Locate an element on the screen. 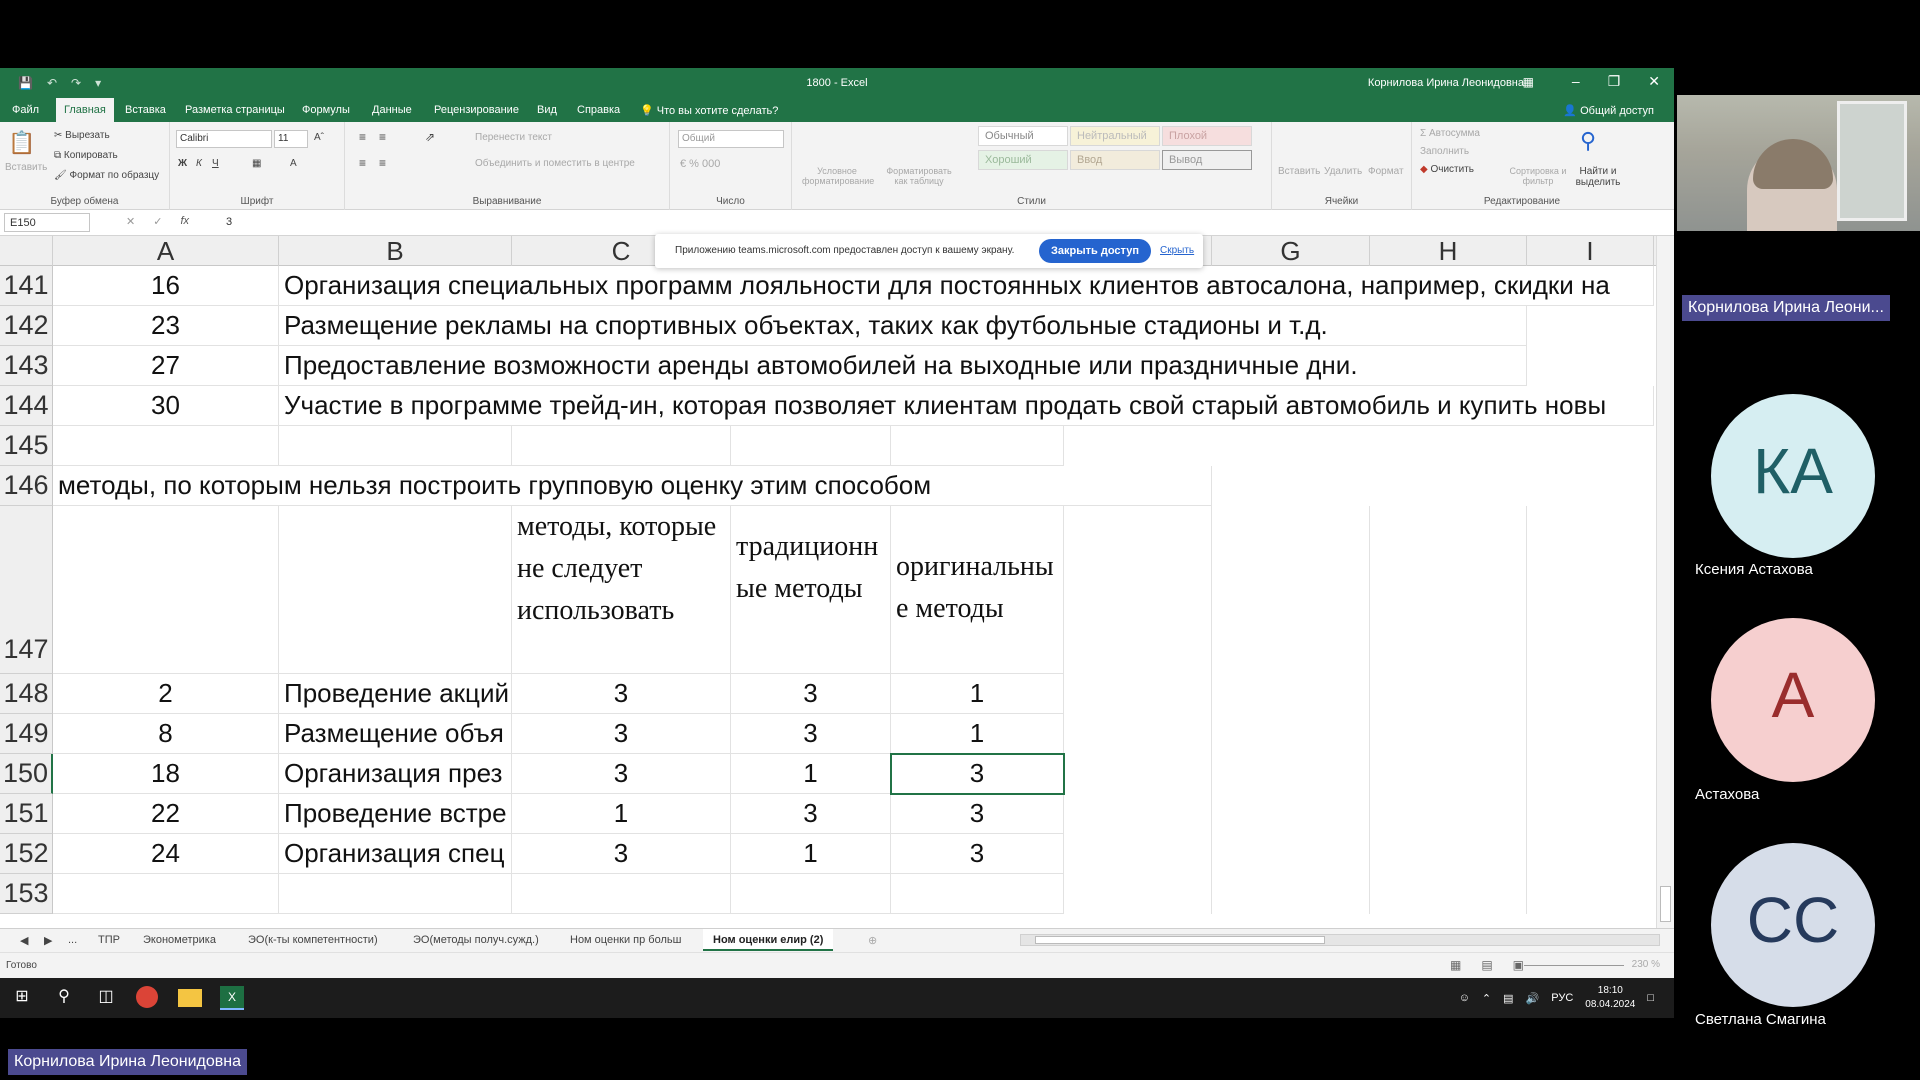 The height and width of the screenshot is (1080, 1920). cell-b153 is located at coordinates (395, 894).